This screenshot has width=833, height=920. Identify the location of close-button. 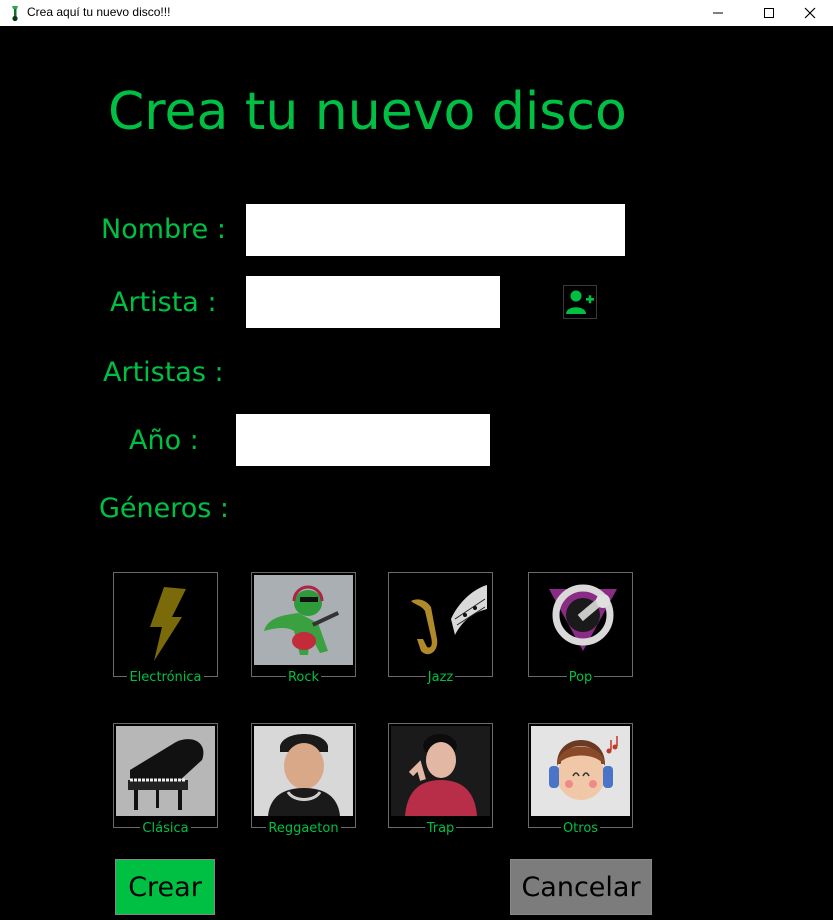
(810, 13).